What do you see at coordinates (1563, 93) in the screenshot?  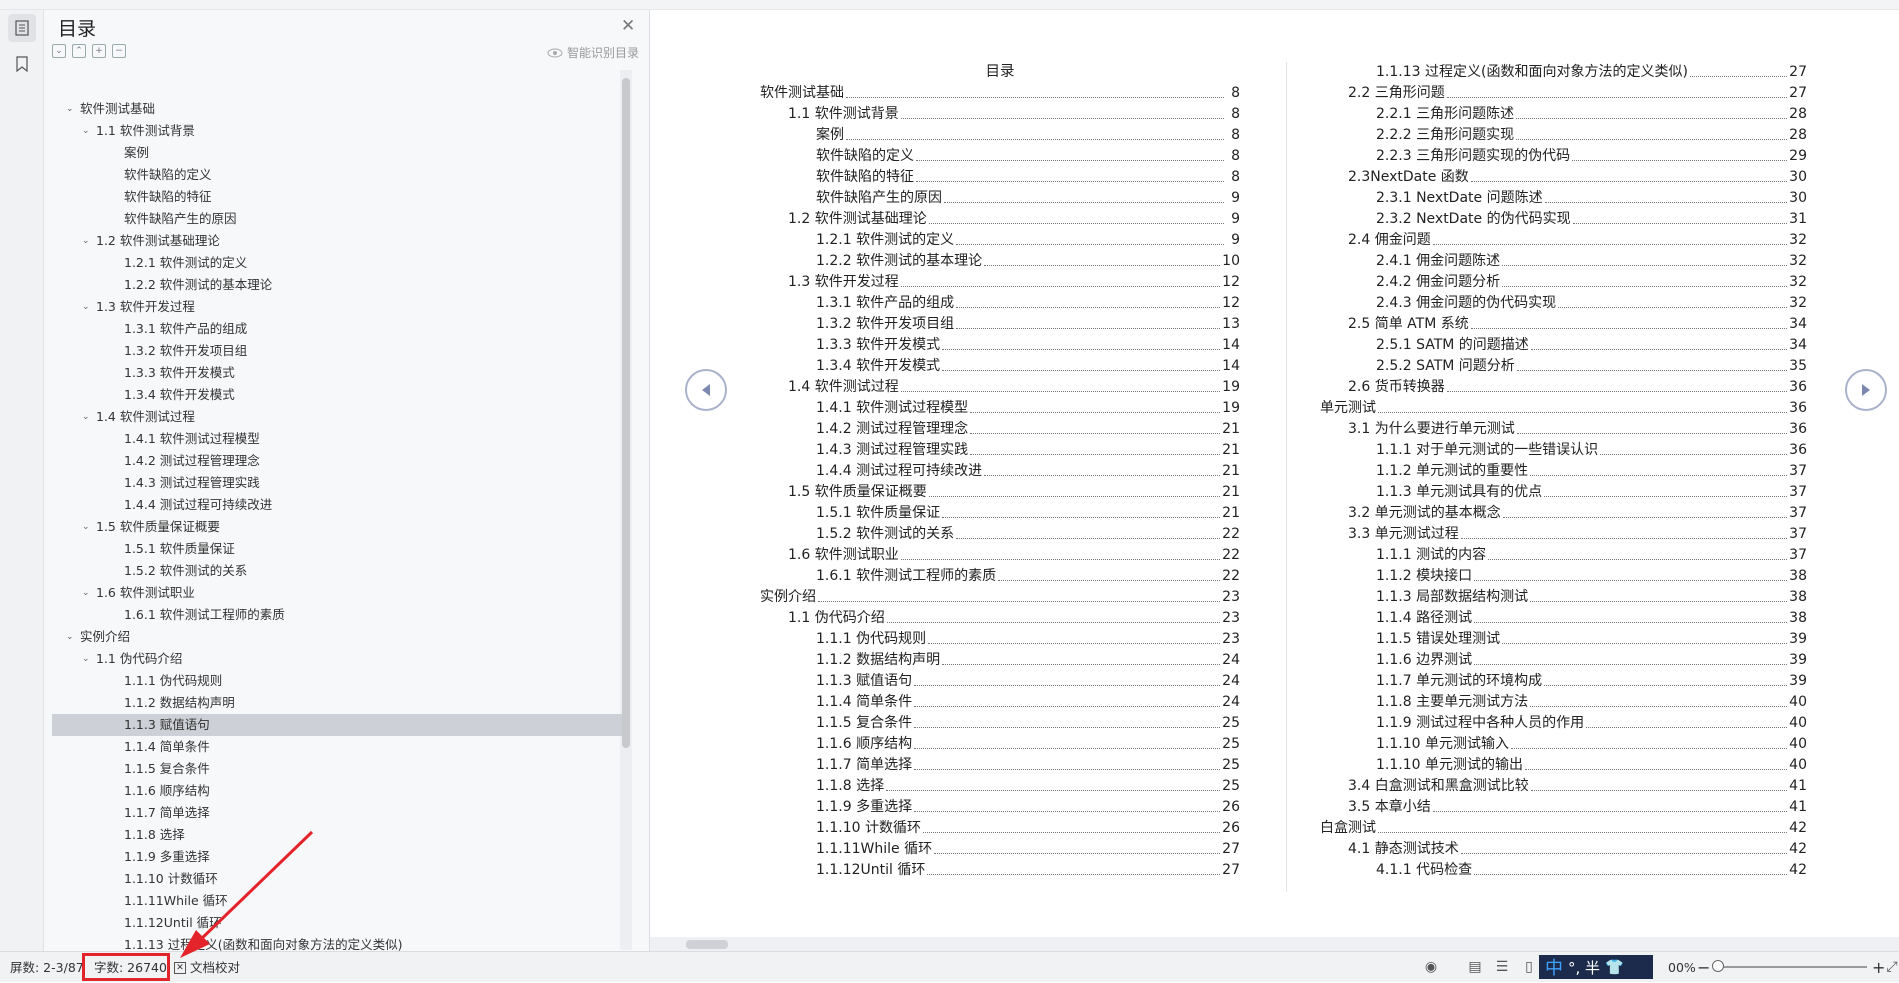 I see `toc-entry: 2.2 三角形问题 27` at bounding box center [1563, 93].